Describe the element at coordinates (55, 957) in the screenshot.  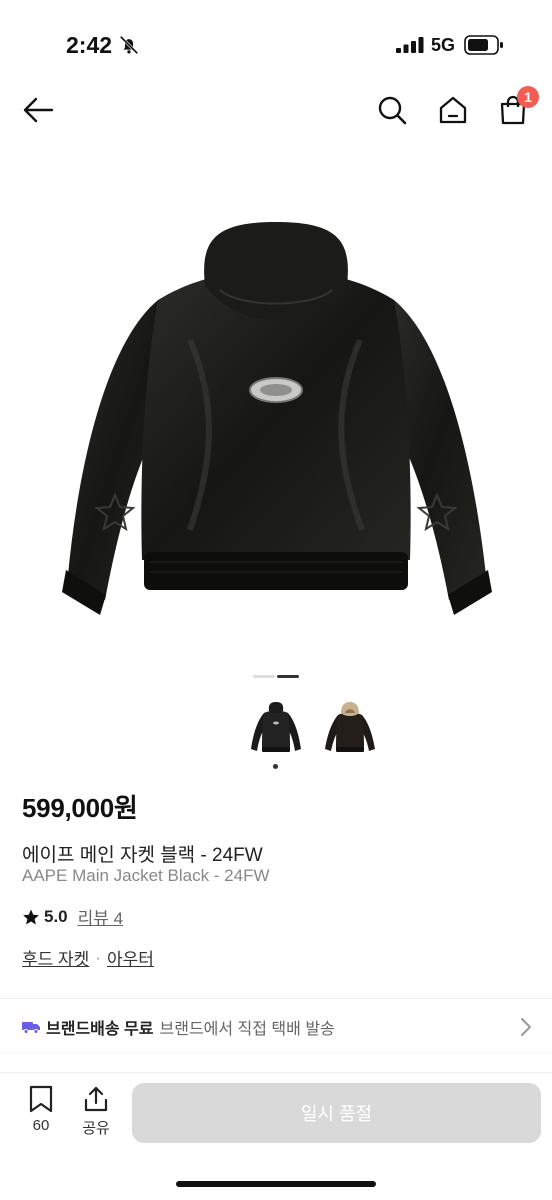
I see `category-link-hood-jacket: 후드 자켓` at that location.